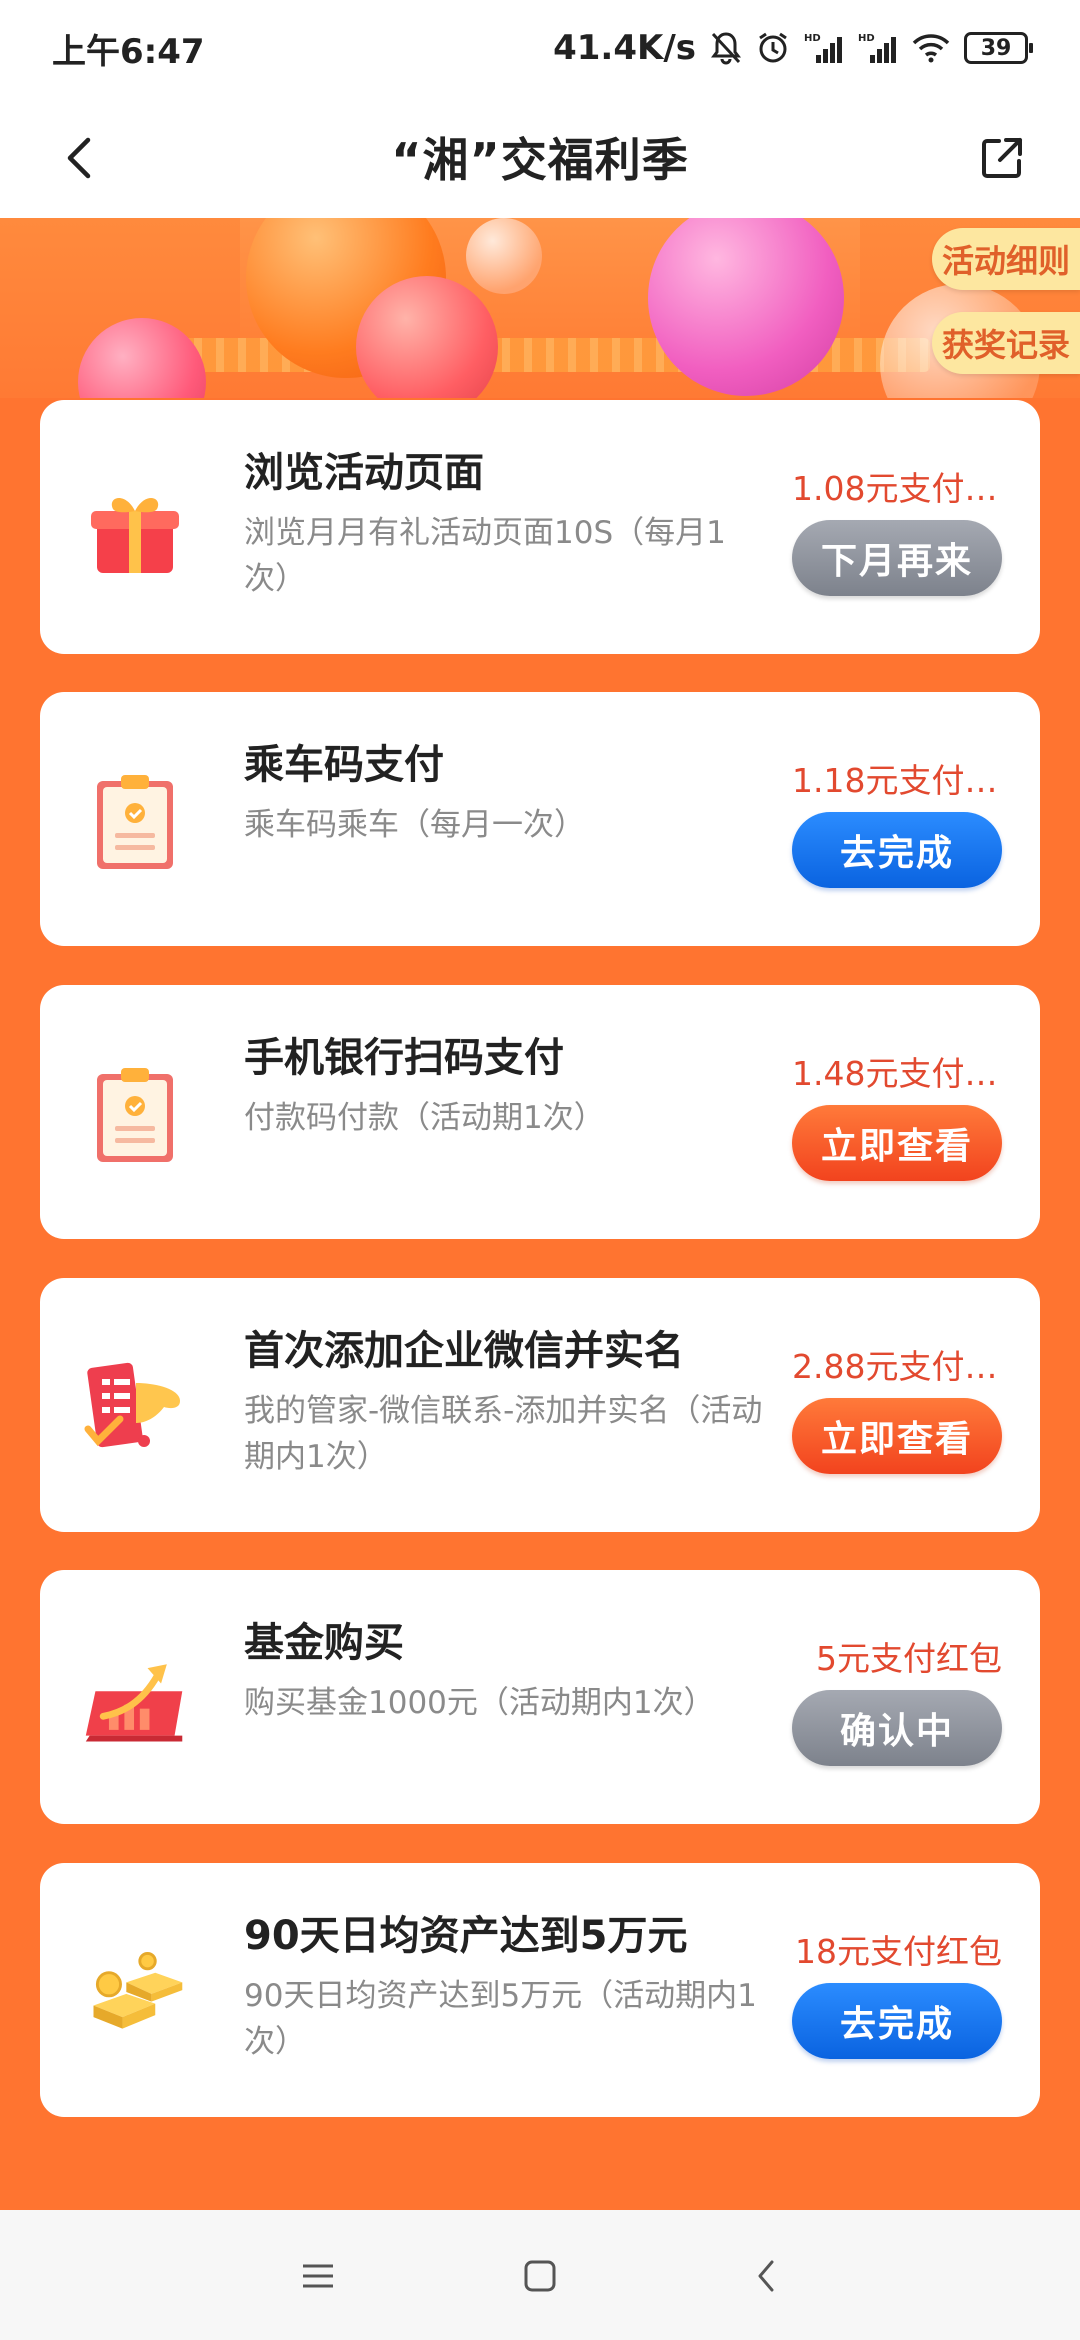  I want to click on gift-icon, so click(135, 529).